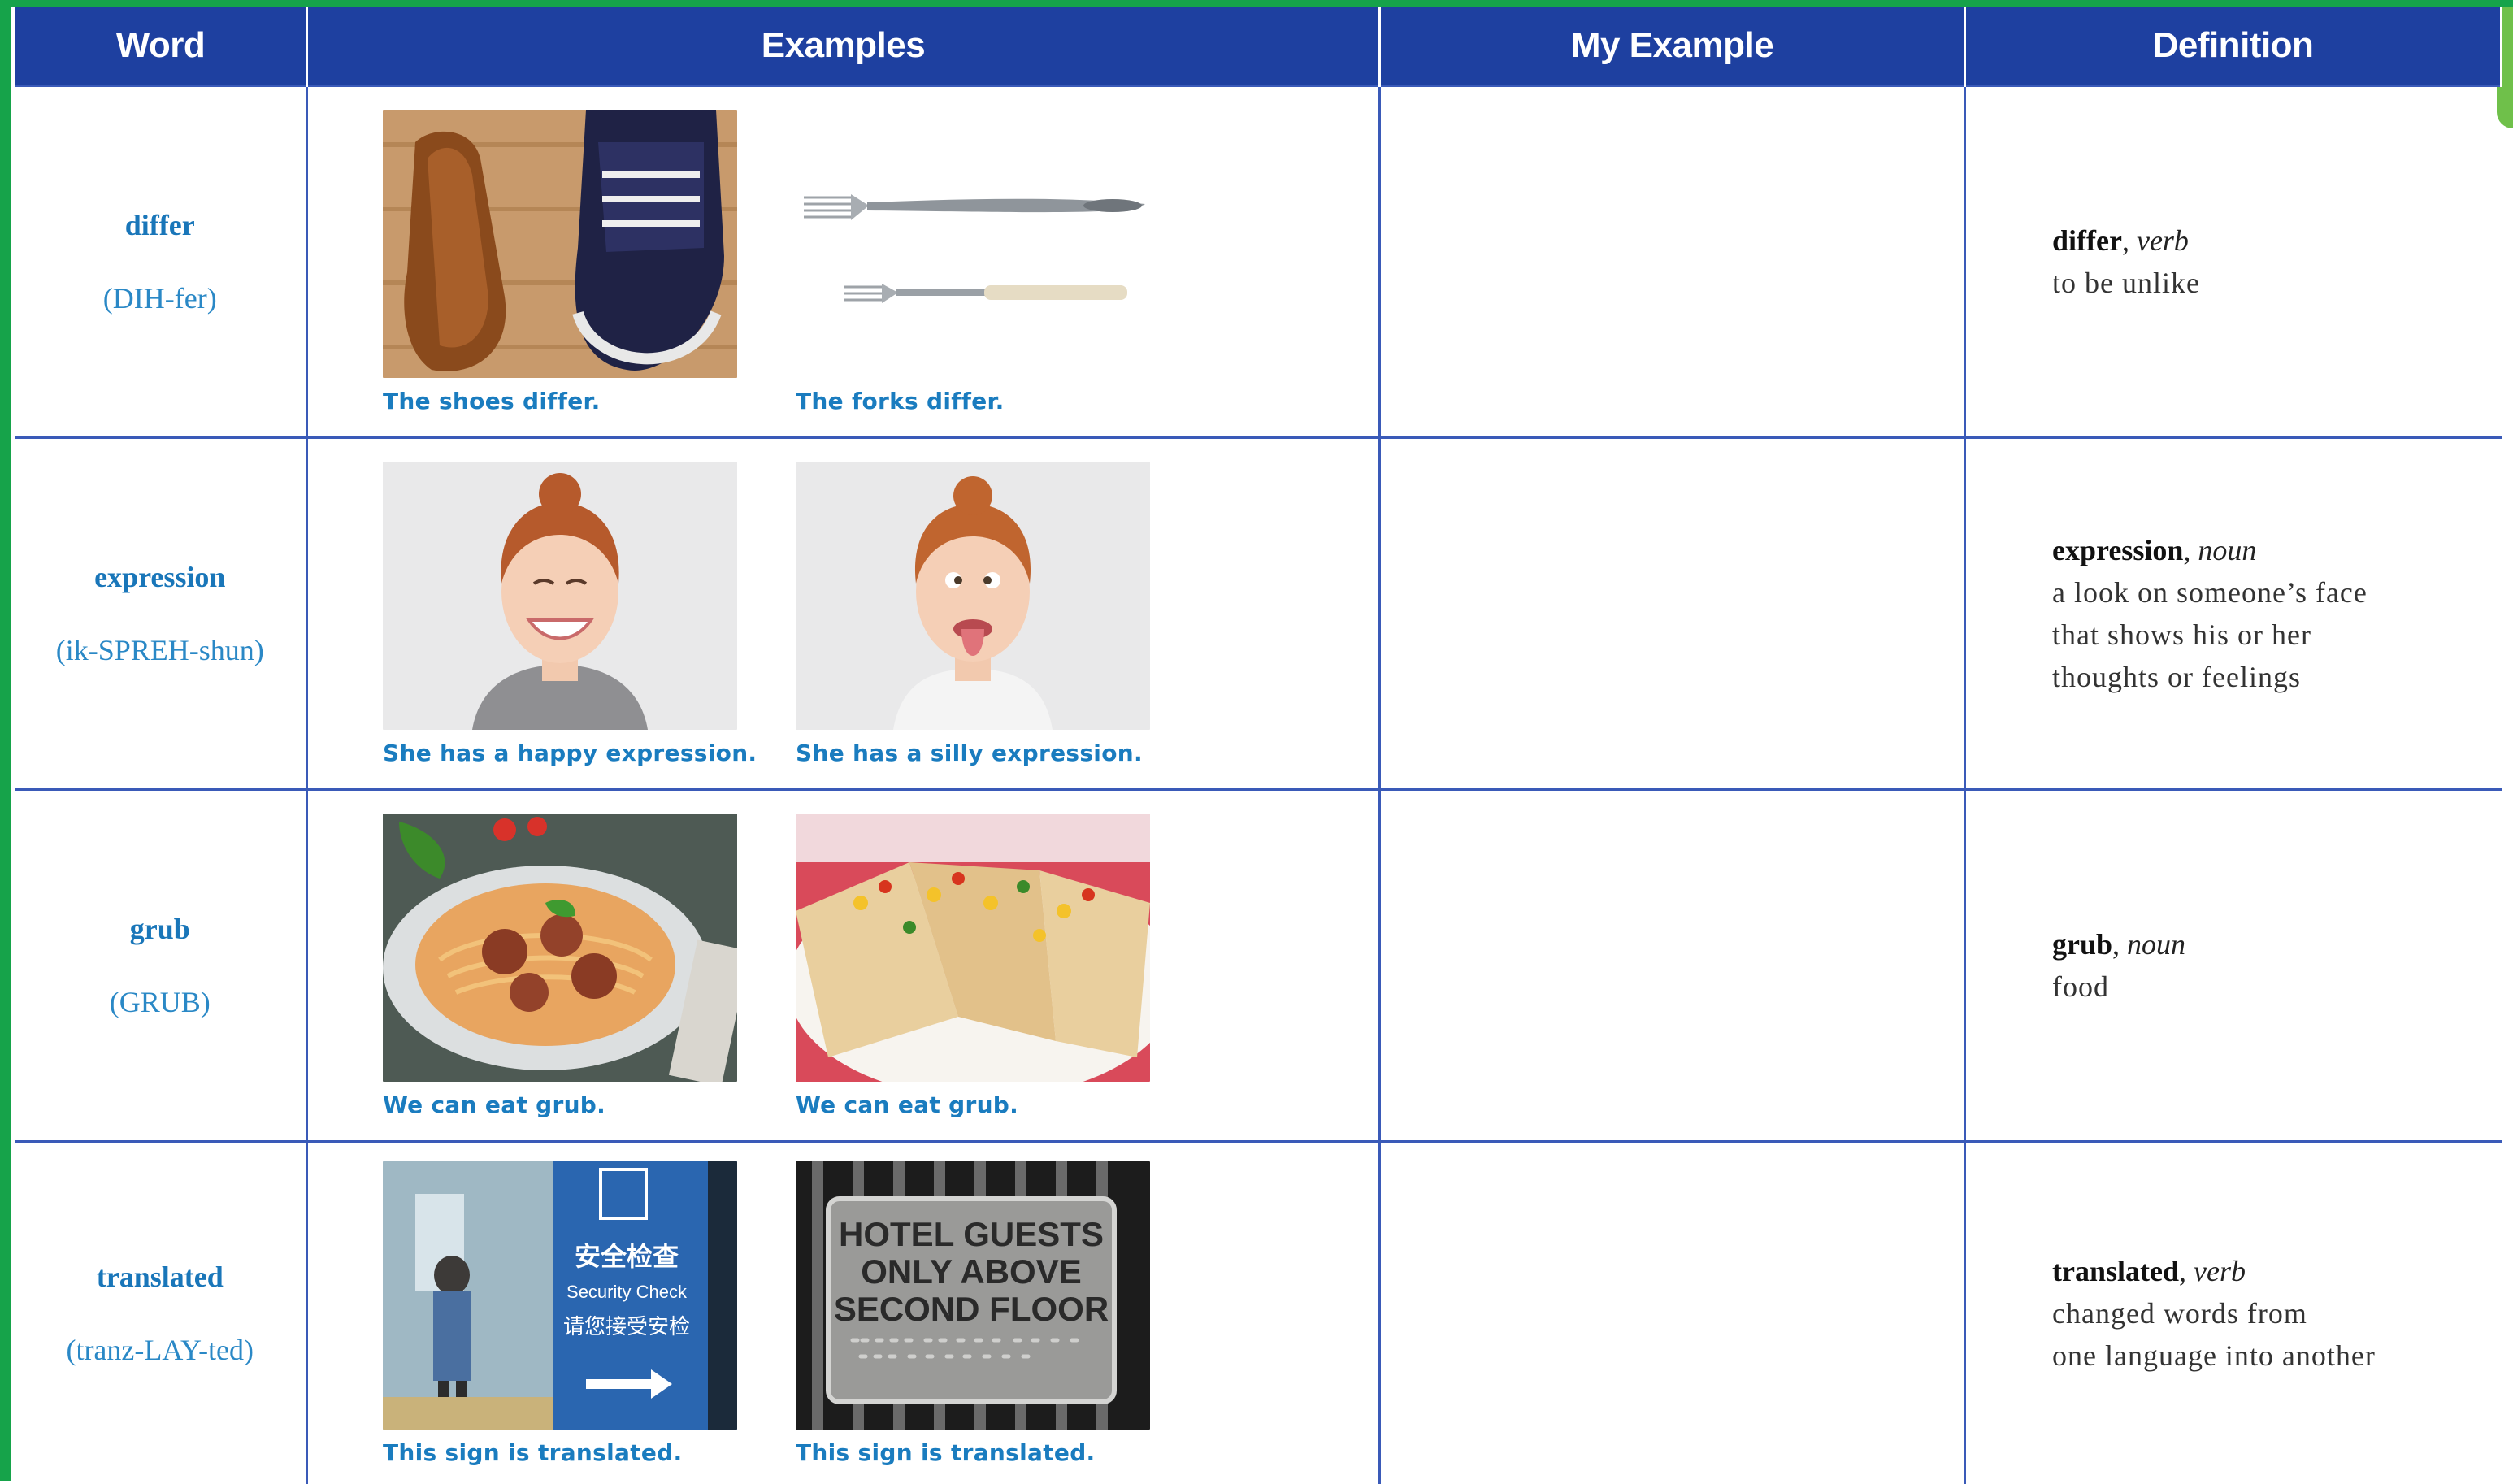 This screenshot has height=1484, width=2513. Describe the element at coordinates (160, 1002) in the screenshot. I see `pronunciation: (GRUB)` at that location.